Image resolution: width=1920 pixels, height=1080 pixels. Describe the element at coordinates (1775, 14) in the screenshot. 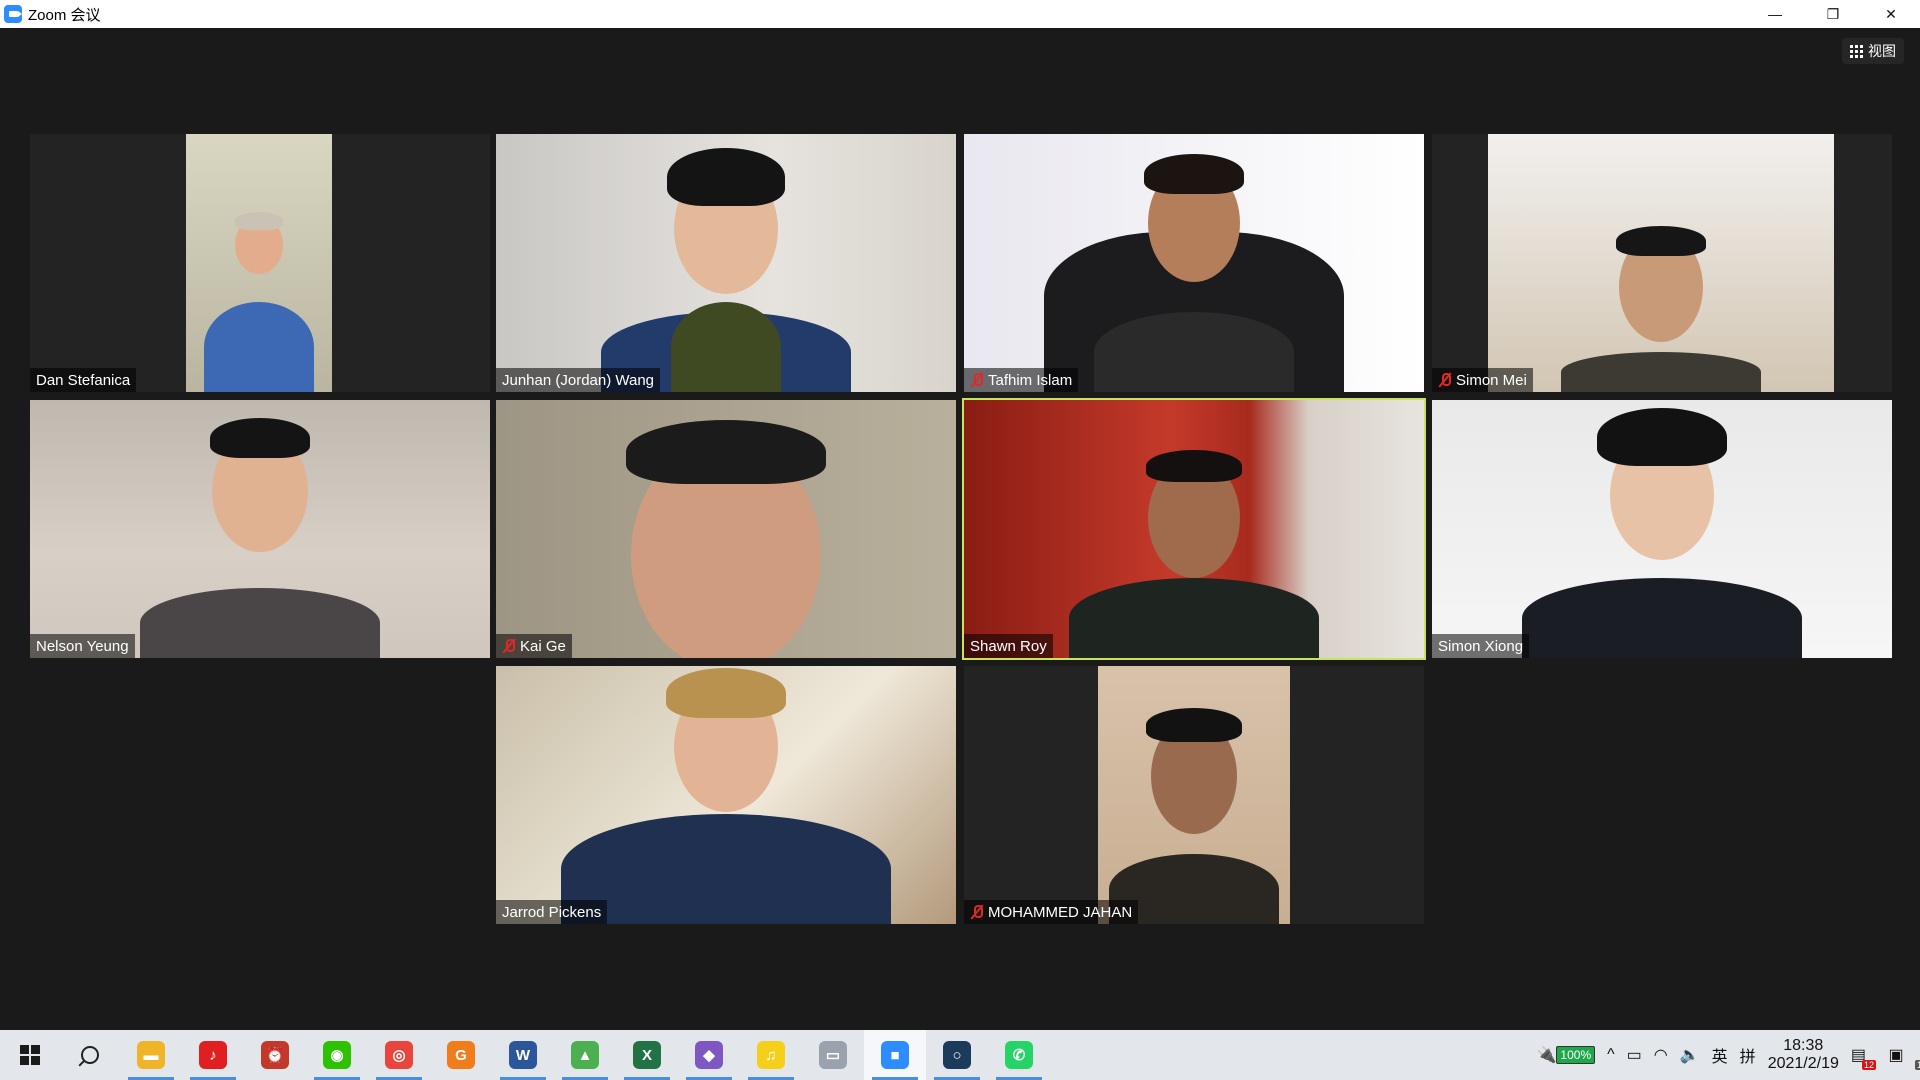

I see `minimize-button: —` at that location.